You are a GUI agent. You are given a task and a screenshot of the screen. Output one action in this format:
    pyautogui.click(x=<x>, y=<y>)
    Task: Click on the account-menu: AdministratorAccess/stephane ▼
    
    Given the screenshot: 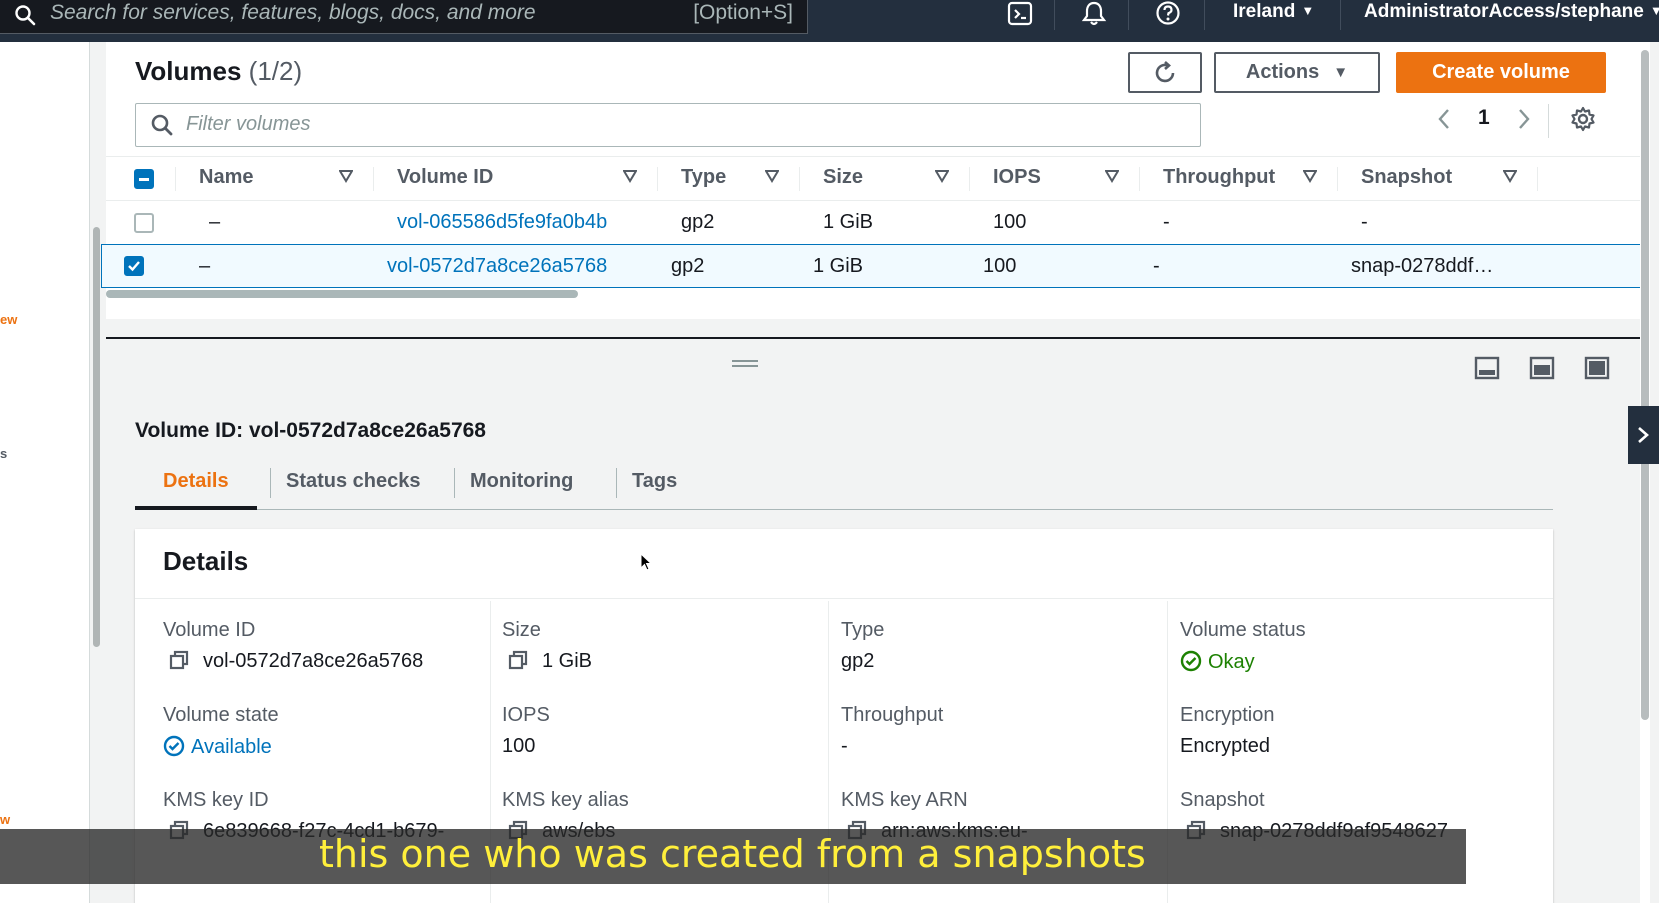 What is the action you would take?
    pyautogui.click(x=1511, y=12)
    